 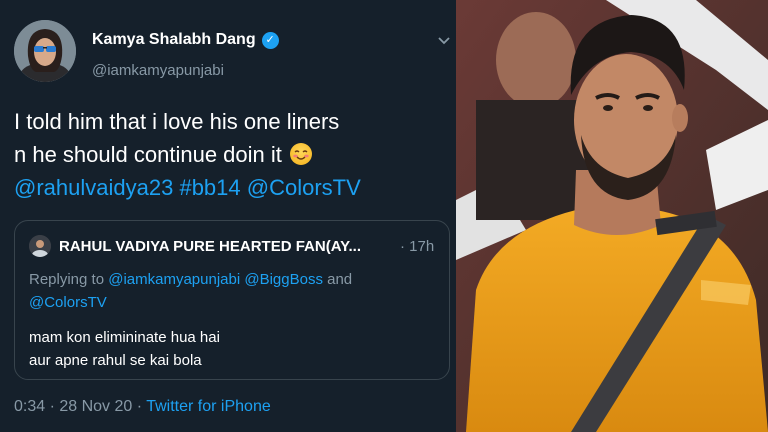 I want to click on quote-avatar-image, so click(x=40, y=246).